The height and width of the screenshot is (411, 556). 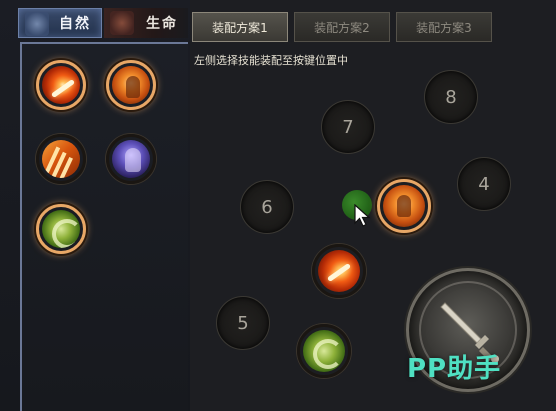 I want to click on fire-claw-skill-icon, so click(x=61, y=159).